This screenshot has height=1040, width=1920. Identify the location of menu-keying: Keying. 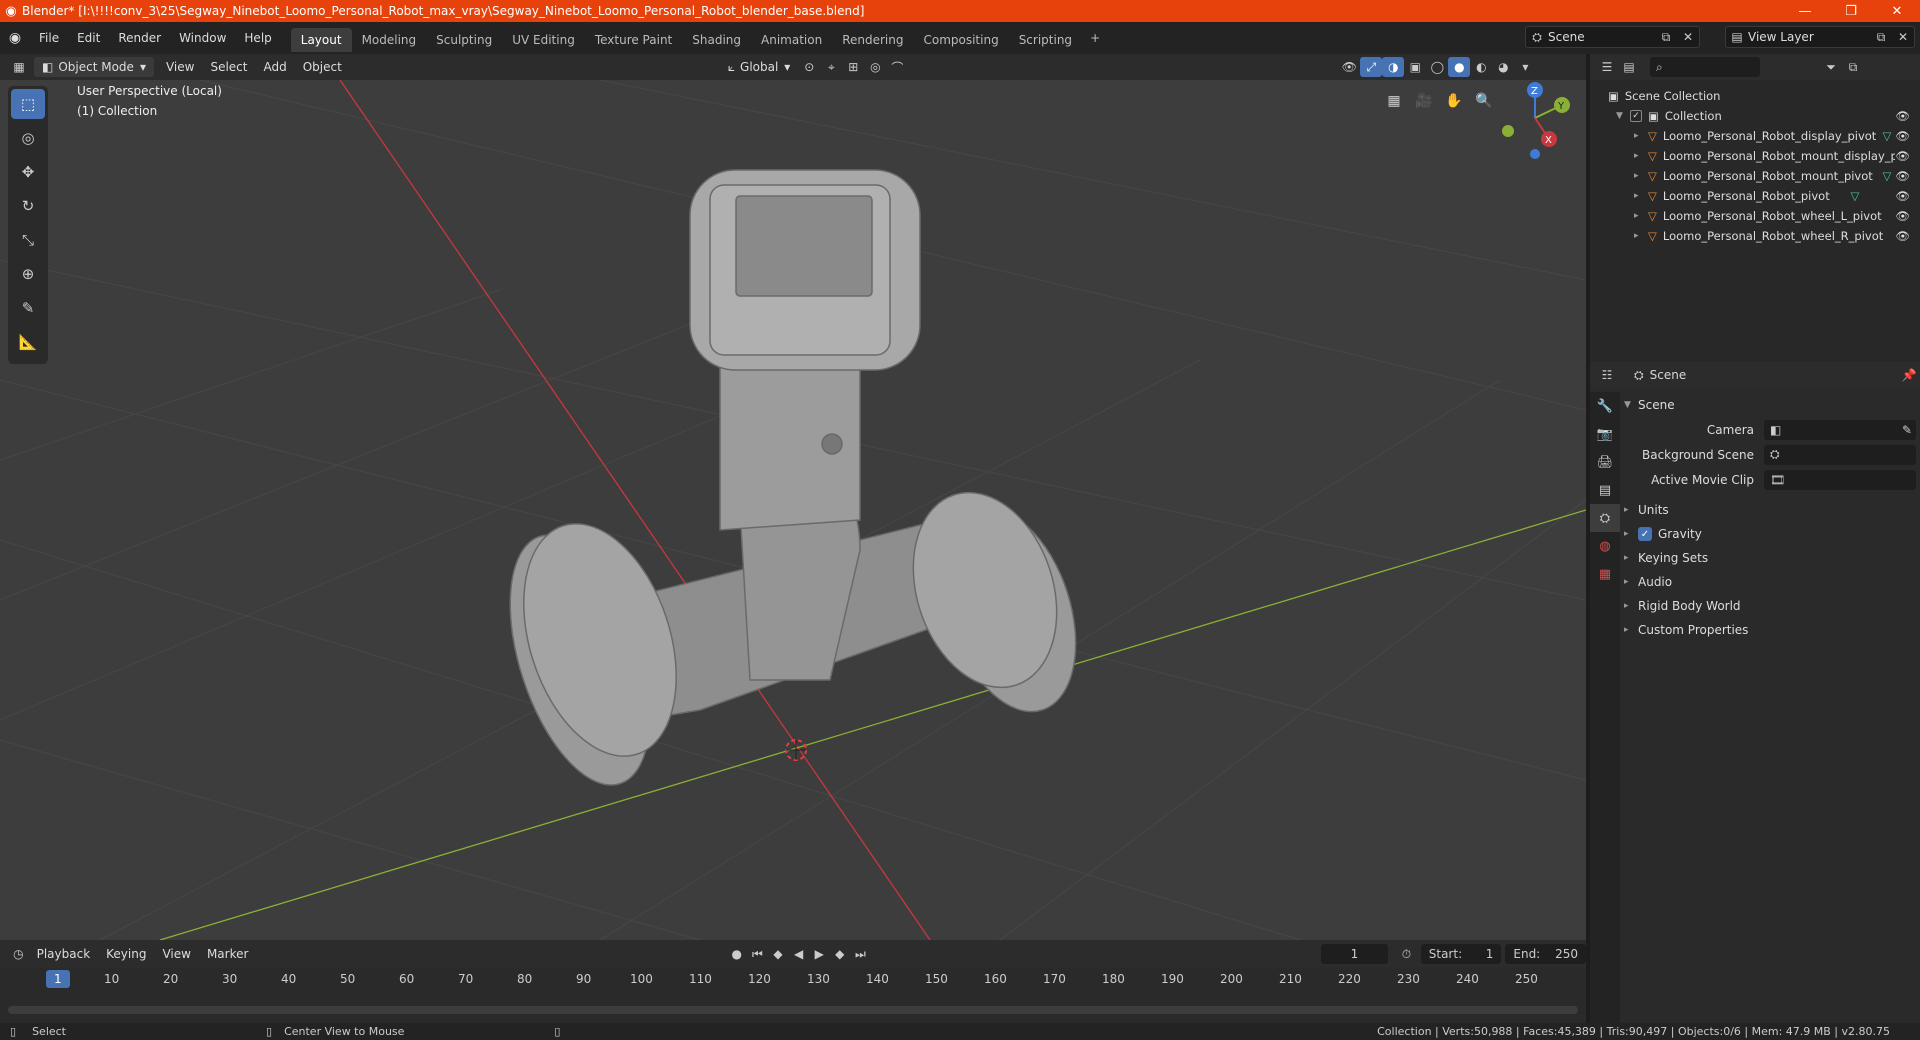
(126, 954).